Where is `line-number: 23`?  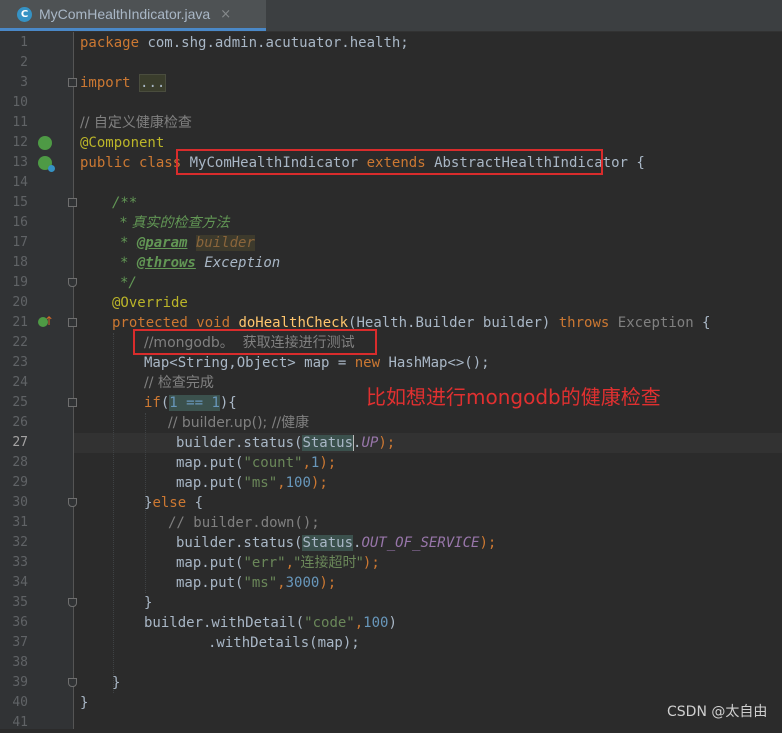 line-number: 23 is located at coordinates (20, 362).